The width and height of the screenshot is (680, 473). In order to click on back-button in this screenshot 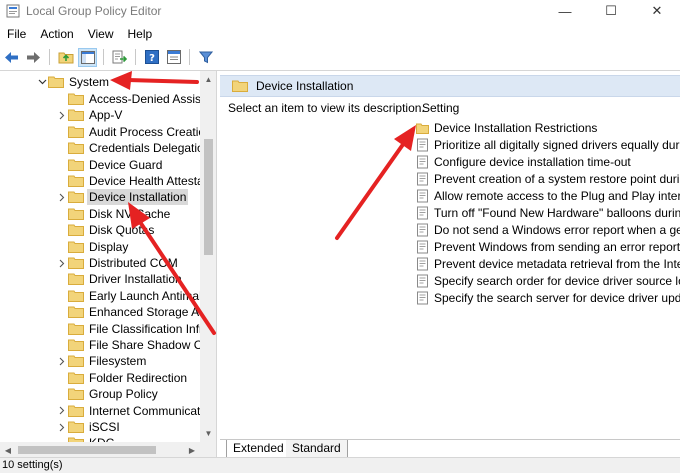, I will do `click(11, 57)`.